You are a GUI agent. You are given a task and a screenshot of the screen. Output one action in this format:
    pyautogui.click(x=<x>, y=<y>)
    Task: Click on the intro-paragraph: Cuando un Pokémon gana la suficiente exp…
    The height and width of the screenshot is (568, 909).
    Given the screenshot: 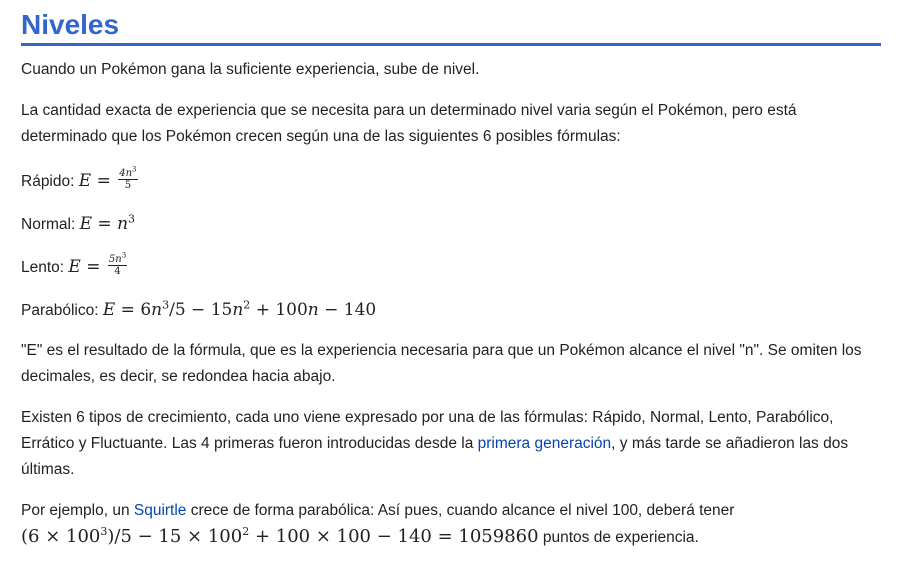 What is the action you would take?
    pyautogui.click(x=250, y=69)
    